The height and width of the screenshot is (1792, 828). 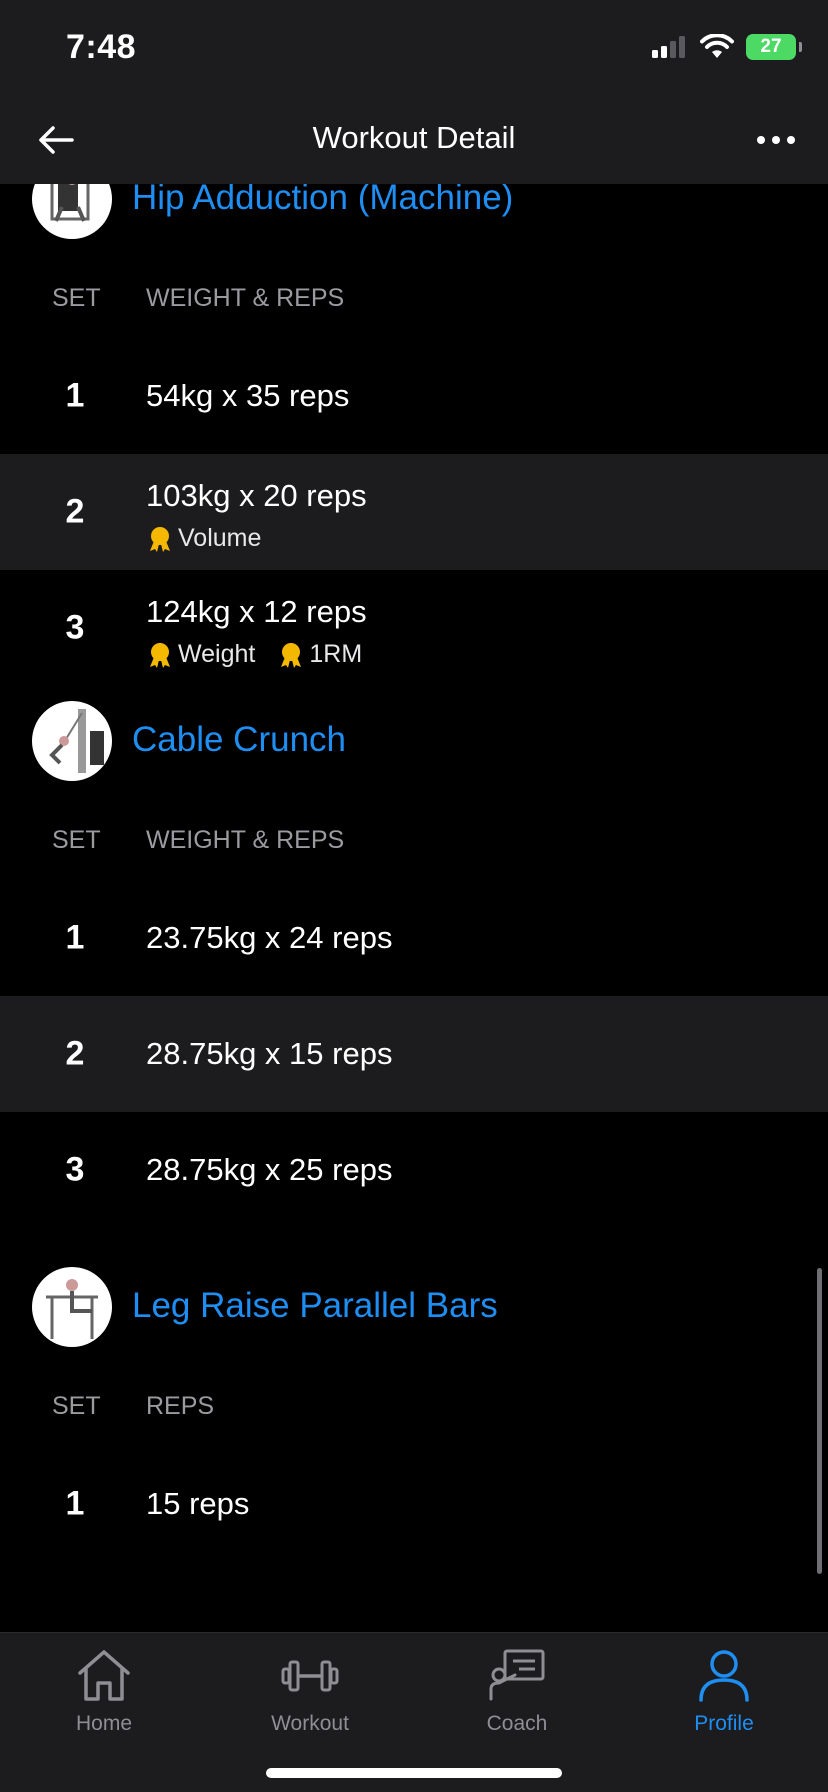 What do you see at coordinates (414, 1170) in the screenshot?
I see `set-row: 3 28.75kg x 25 reps` at bounding box center [414, 1170].